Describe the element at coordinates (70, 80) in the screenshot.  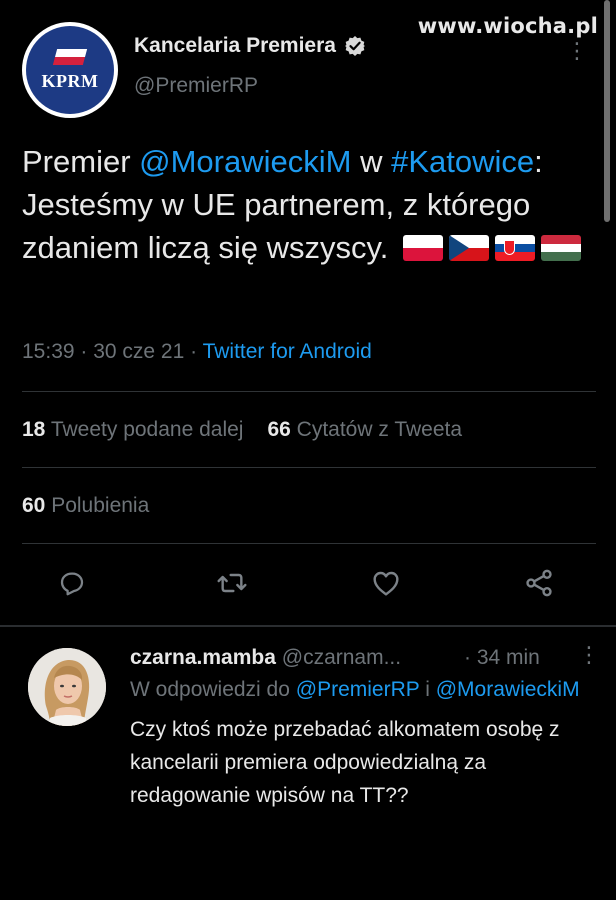
I see `avatar-text: KPRM` at that location.